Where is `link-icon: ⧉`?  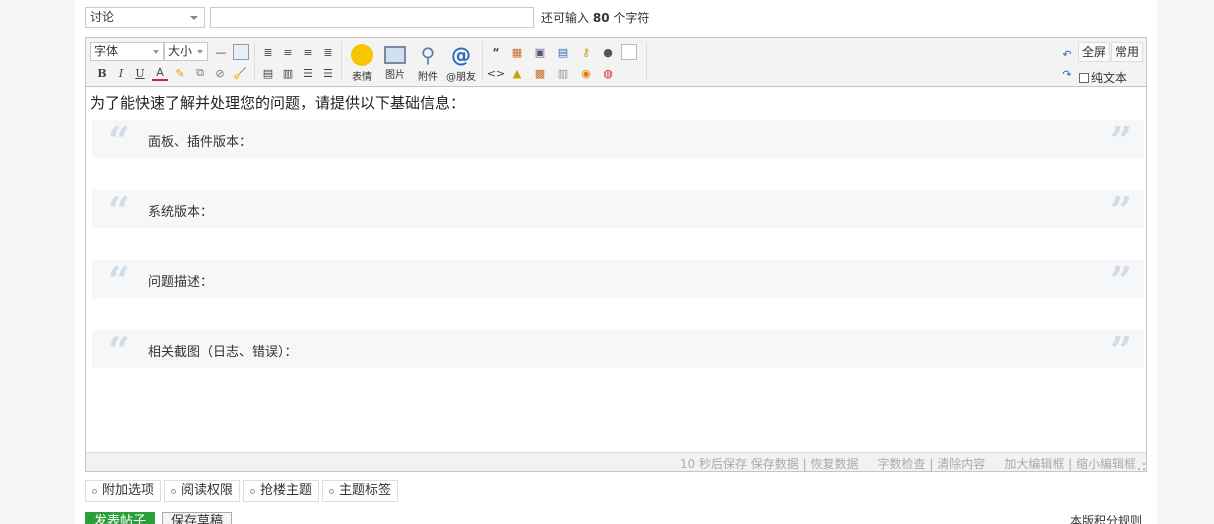 link-icon: ⧉ is located at coordinates (200, 73).